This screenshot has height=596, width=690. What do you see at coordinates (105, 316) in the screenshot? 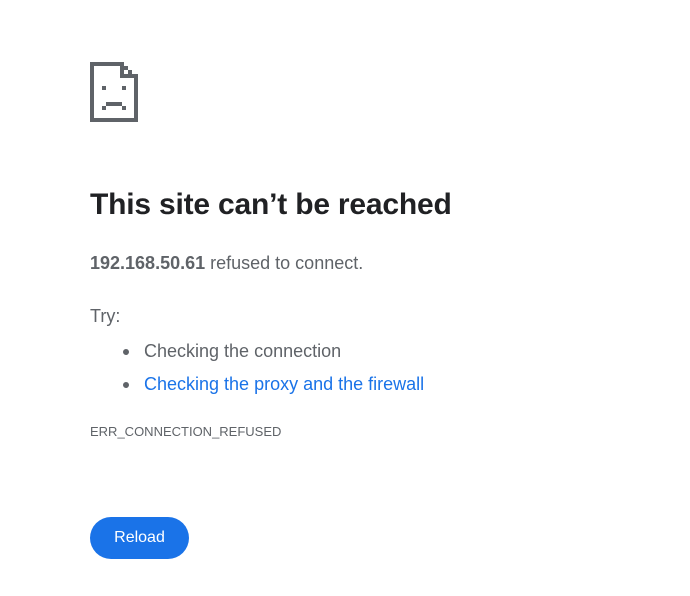
I see `try-label: Try:` at bounding box center [105, 316].